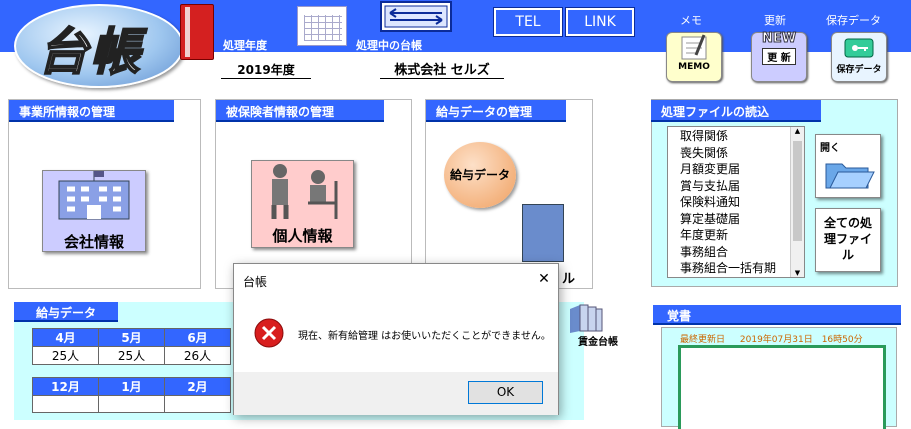  Describe the element at coordinates (797, 202) in the screenshot. I see `file-list-scrollbar: ▲ ▼` at that location.